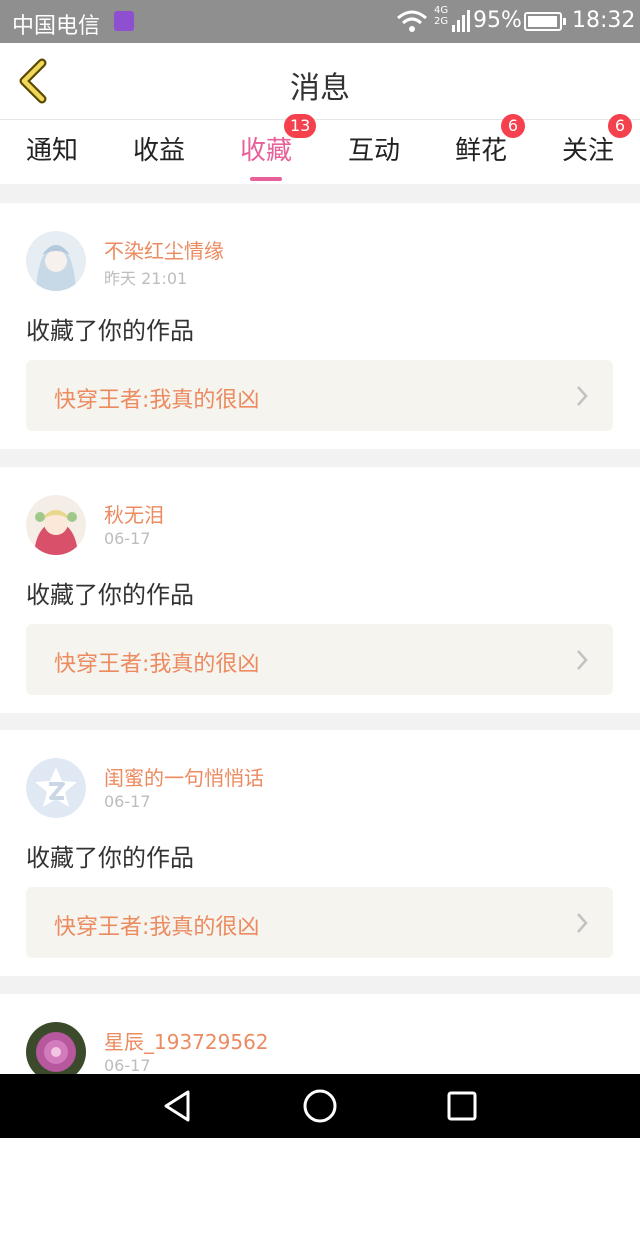 The image size is (640, 1240). What do you see at coordinates (461, 21) in the screenshot?
I see `signal-icon` at bounding box center [461, 21].